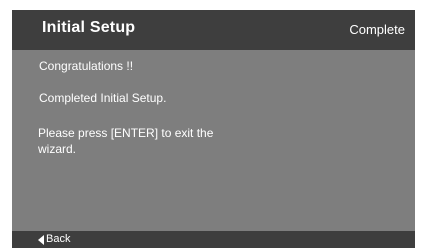  What do you see at coordinates (377, 29) in the screenshot?
I see `step-label: Complete` at bounding box center [377, 29].